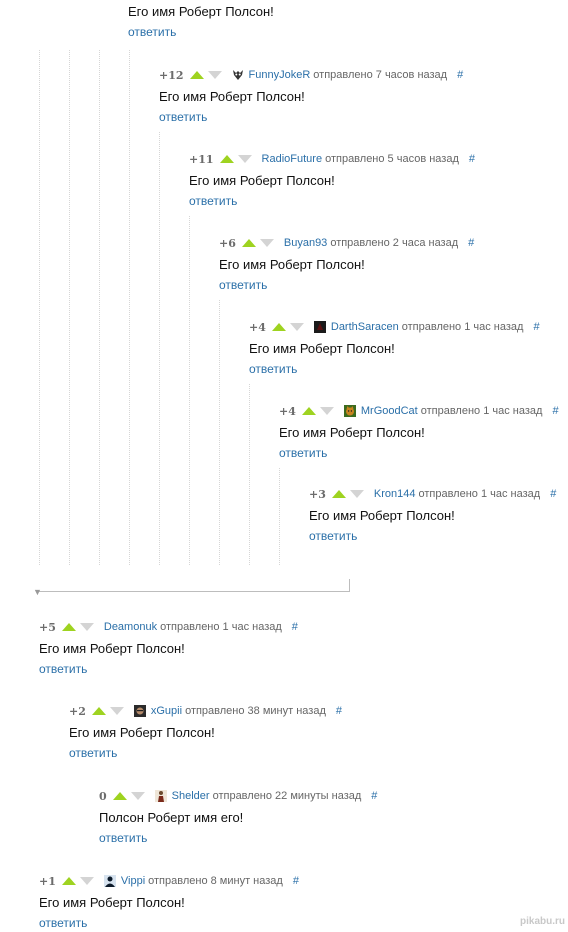 This screenshot has height=932, width=568. What do you see at coordinates (389, 411) in the screenshot?
I see `username-link: MrGoodCat` at bounding box center [389, 411].